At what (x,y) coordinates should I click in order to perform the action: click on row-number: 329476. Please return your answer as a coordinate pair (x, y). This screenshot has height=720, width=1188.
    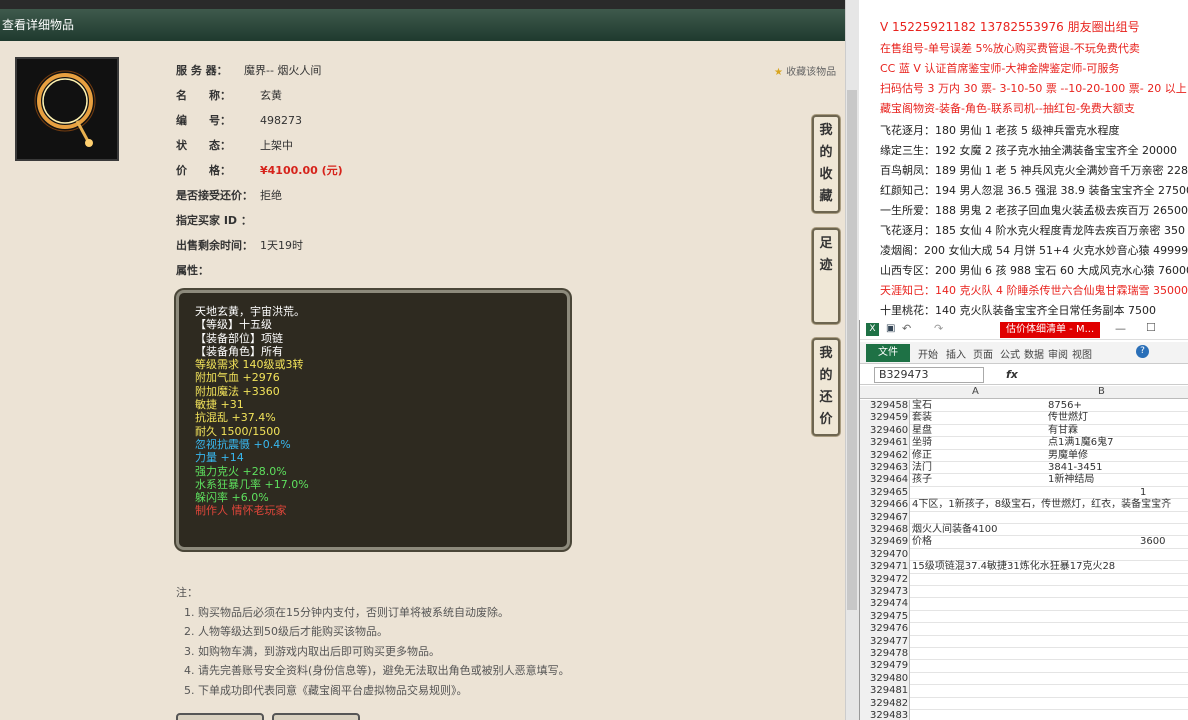
    Looking at the image, I should click on (885, 629).